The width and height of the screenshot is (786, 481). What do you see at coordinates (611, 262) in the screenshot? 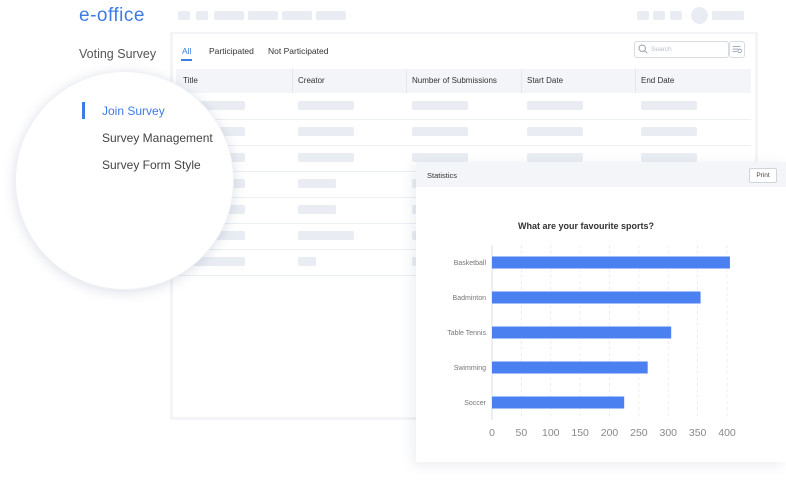
I see `bar-basketball` at bounding box center [611, 262].